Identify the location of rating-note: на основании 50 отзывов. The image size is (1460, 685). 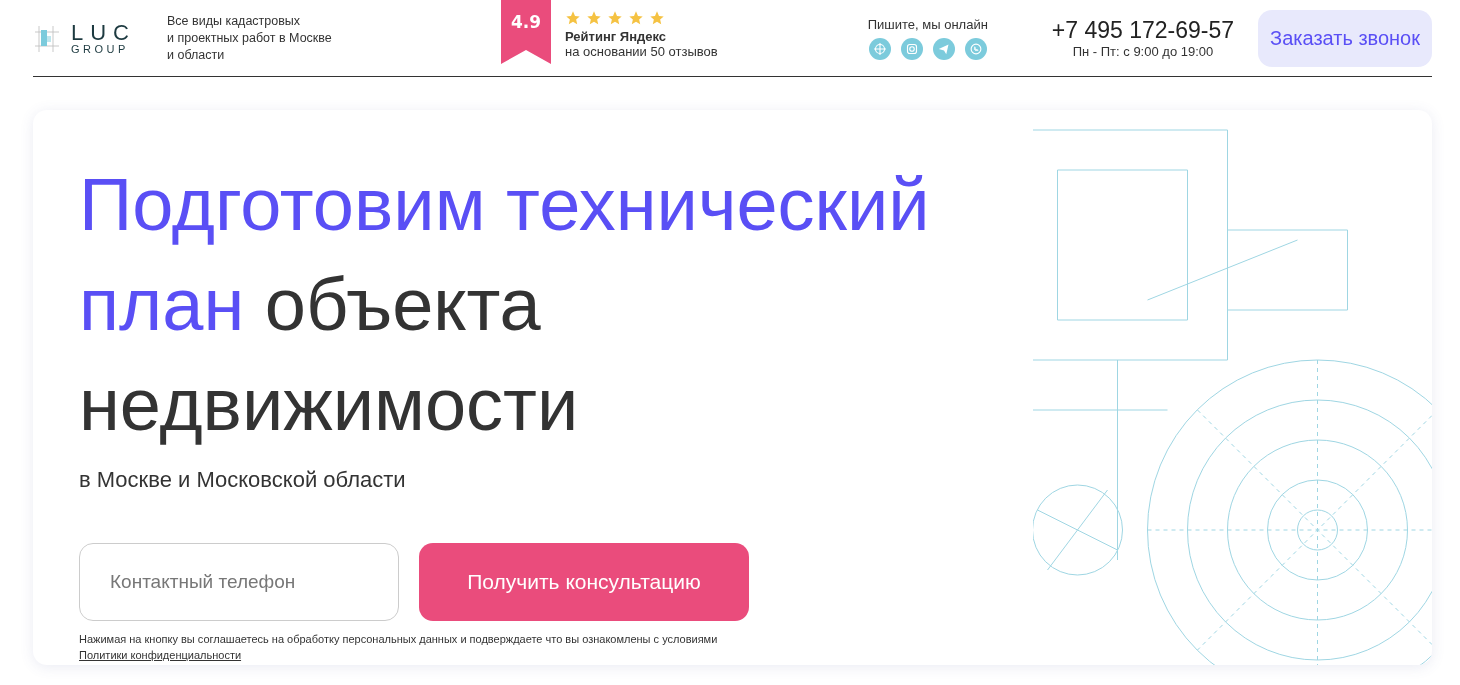
(641, 51).